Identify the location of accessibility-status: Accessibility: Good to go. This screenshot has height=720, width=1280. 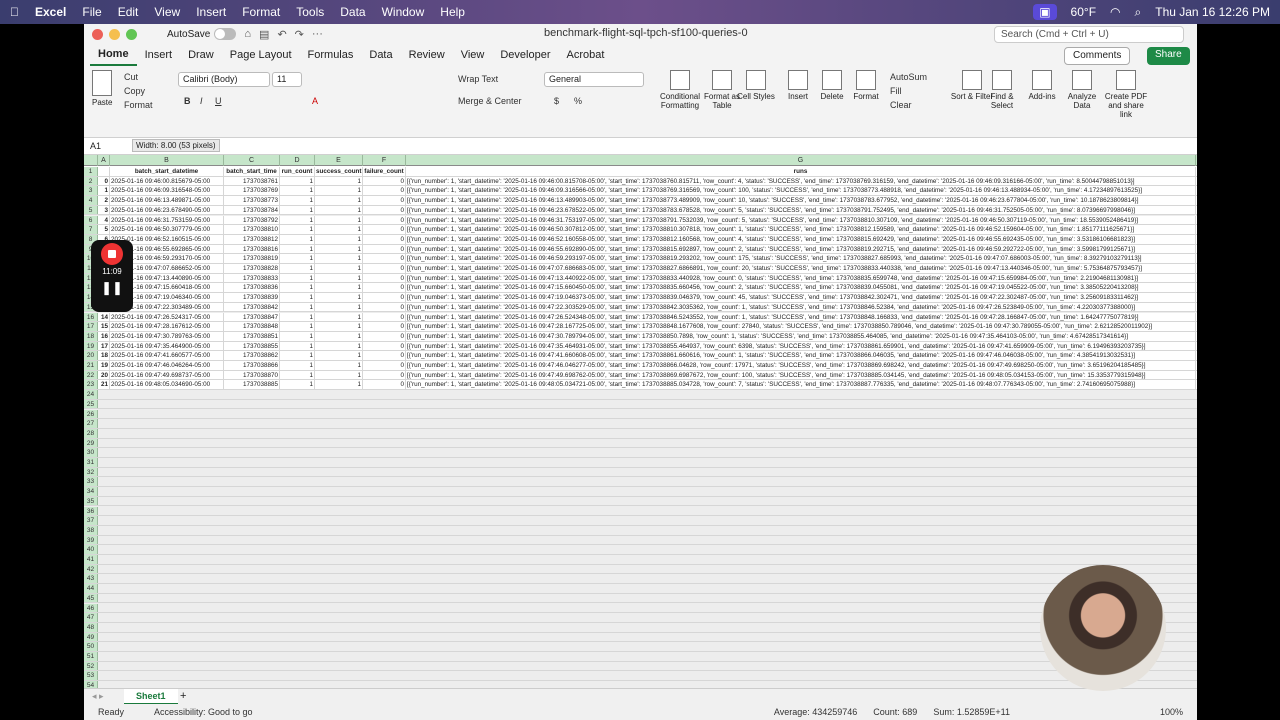
(203, 712).